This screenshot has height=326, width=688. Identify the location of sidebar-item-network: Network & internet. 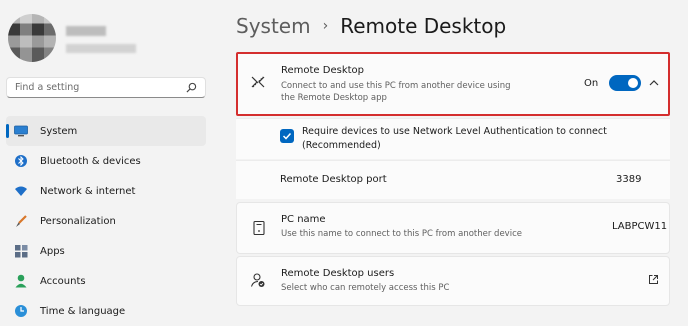
(106, 191).